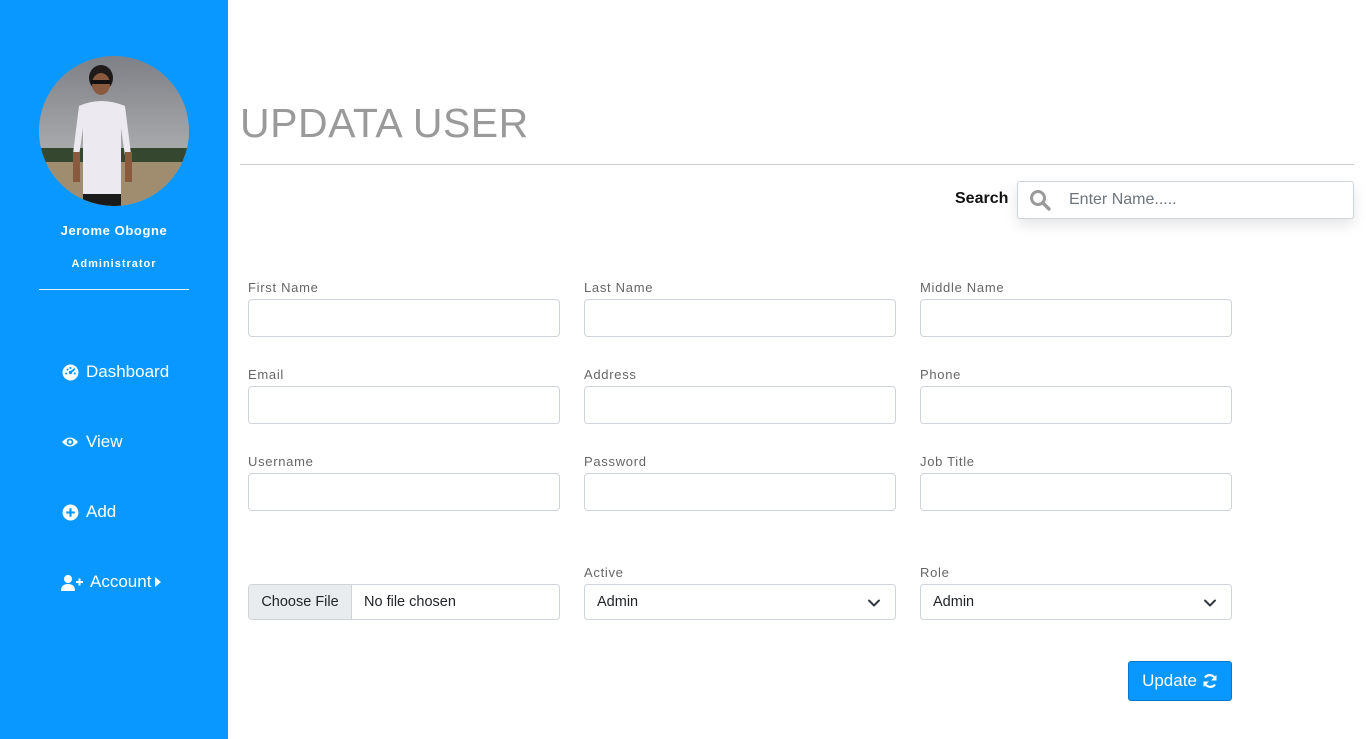 Image resolution: width=1366 pixels, height=739 pixels. What do you see at coordinates (935, 572) in the screenshot?
I see `role-label: Role` at bounding box center [935, 572].